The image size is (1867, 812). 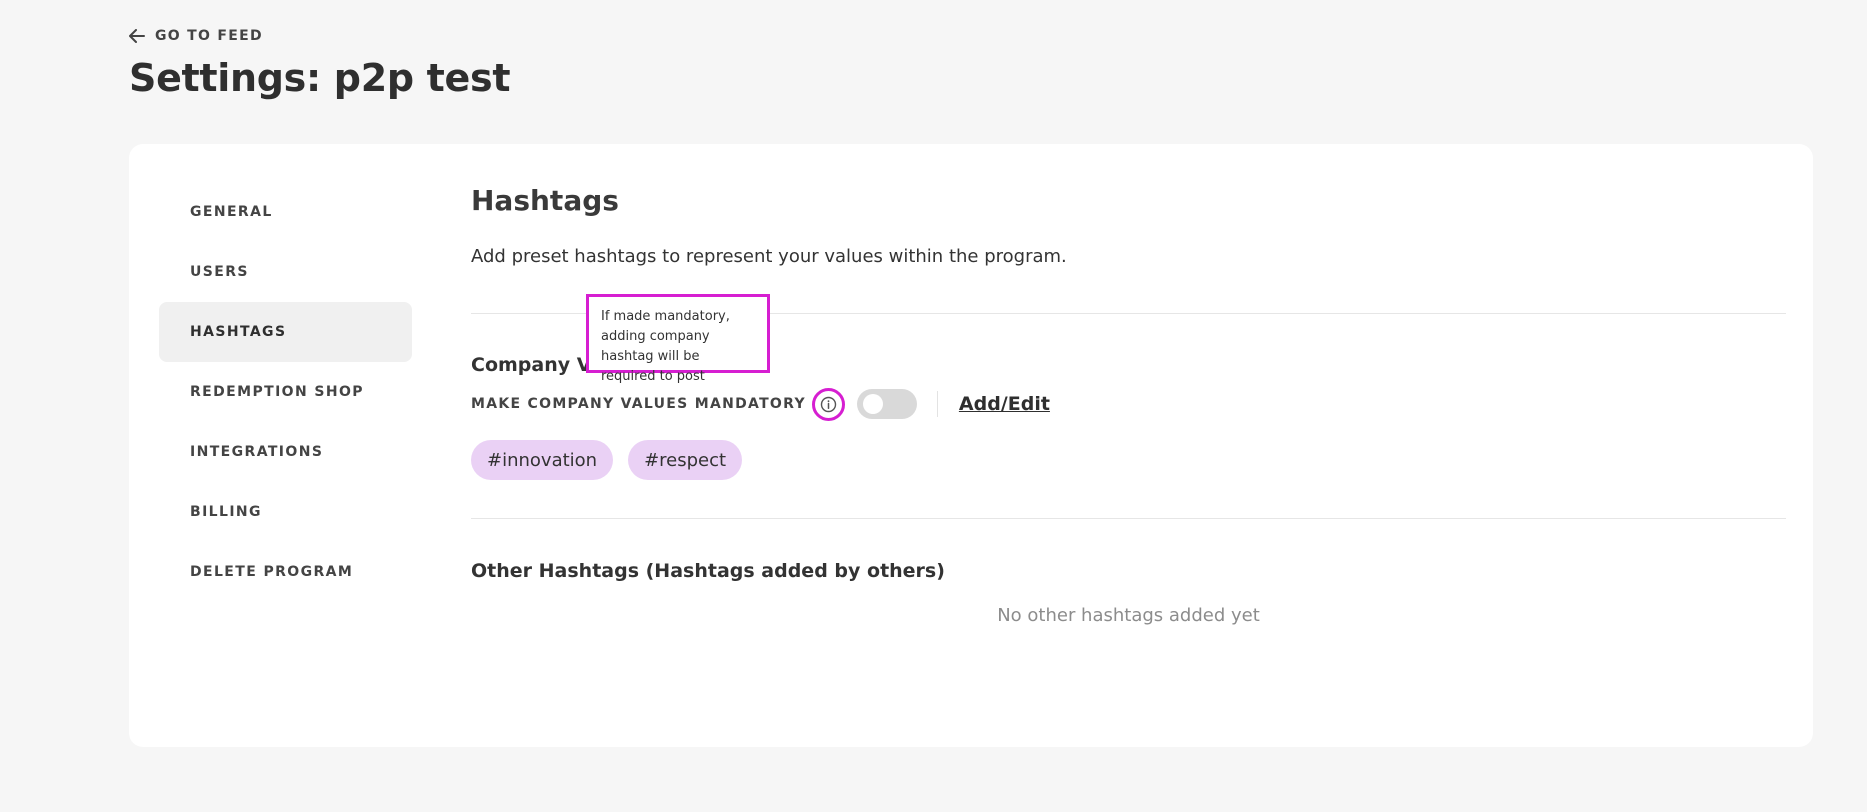 I want to click on arrow-left-icon, so click(x=137, y=36).